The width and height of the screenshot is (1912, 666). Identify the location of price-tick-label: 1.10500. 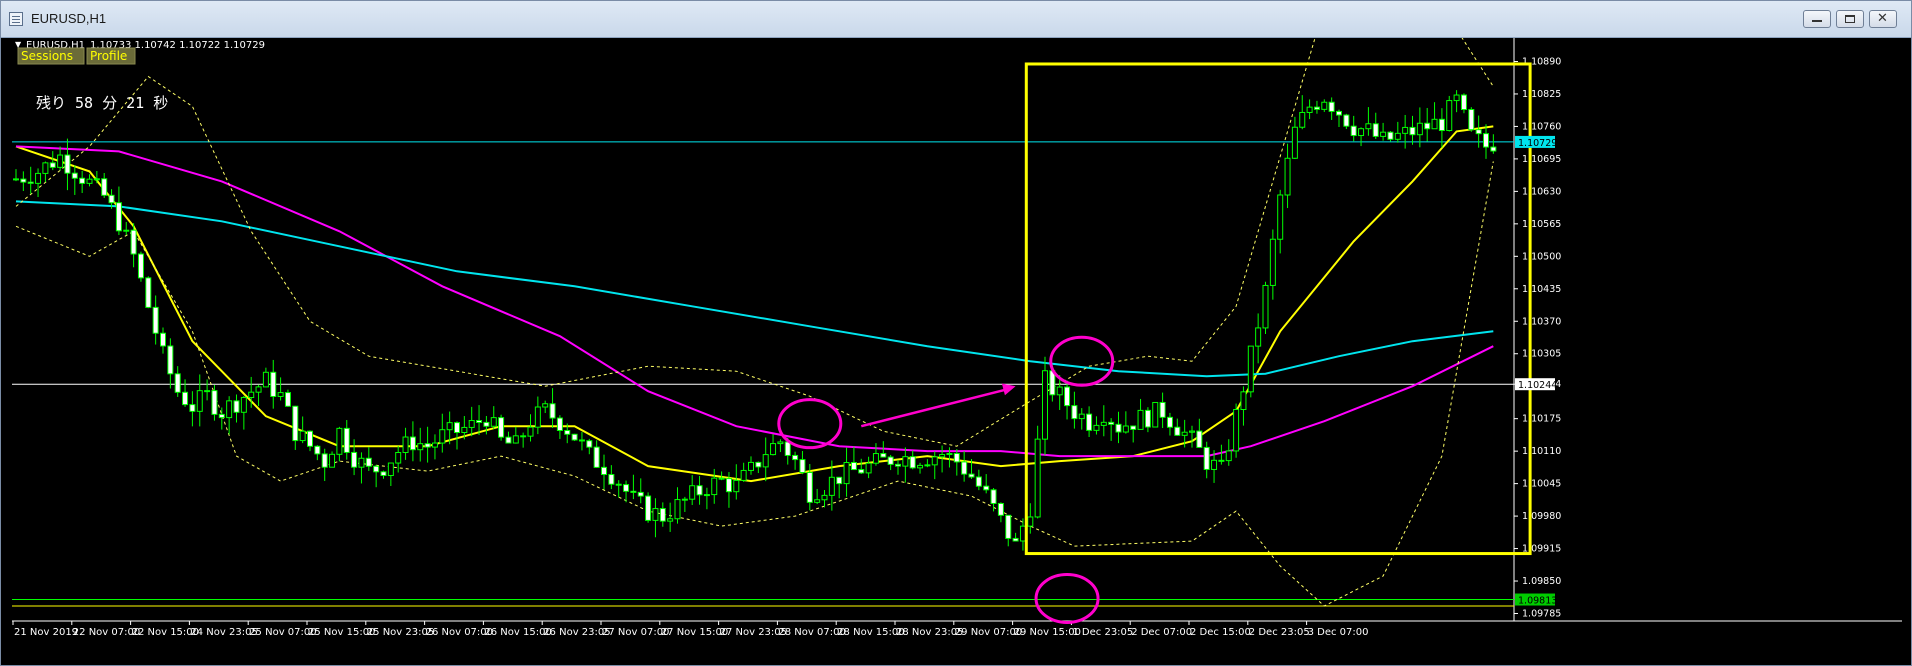
(1541, 256).